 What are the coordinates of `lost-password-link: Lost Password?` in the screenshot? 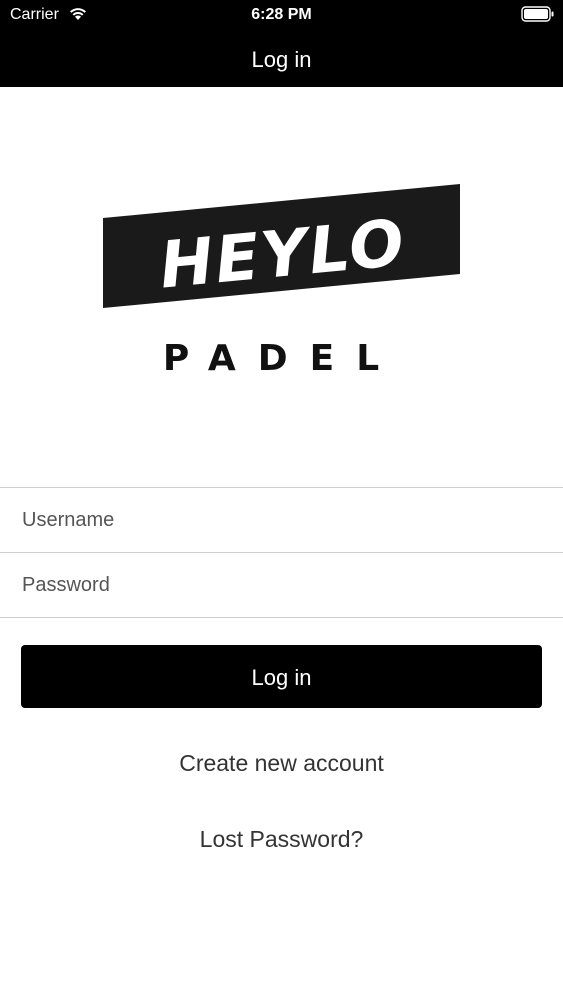 It's located at (281, 839).